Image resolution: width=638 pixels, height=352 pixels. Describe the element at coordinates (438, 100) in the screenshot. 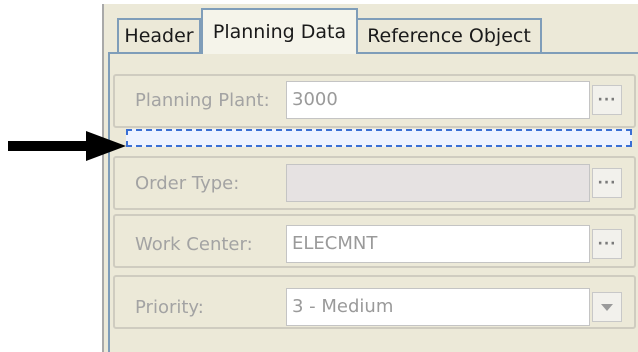

I see `planning-plant-input: 3000` at that location.